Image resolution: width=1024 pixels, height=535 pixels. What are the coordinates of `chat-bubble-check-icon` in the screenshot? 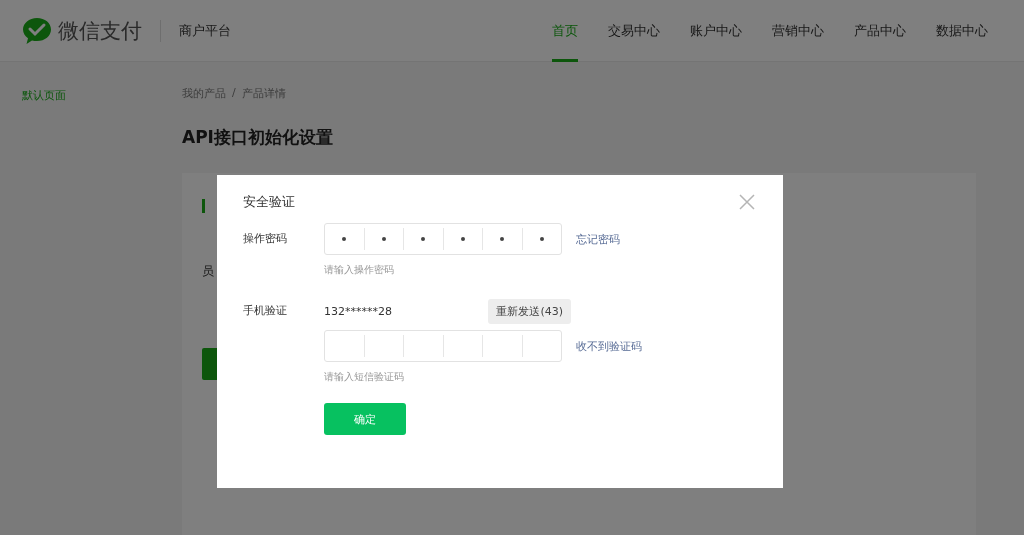 It's located at (37, 30).